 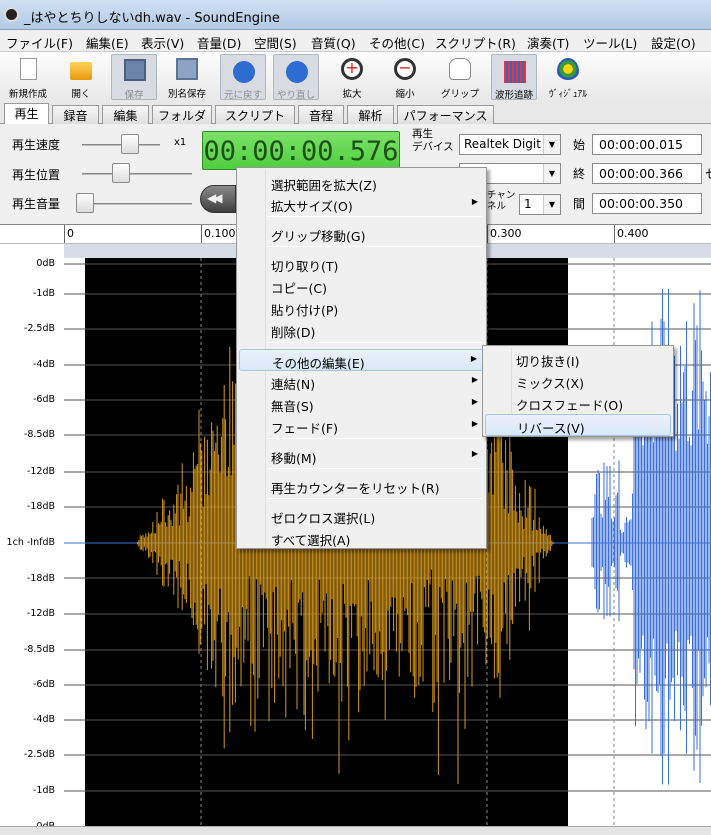 I want to click on volume-slider-thumb, so click(x=85, y=203).